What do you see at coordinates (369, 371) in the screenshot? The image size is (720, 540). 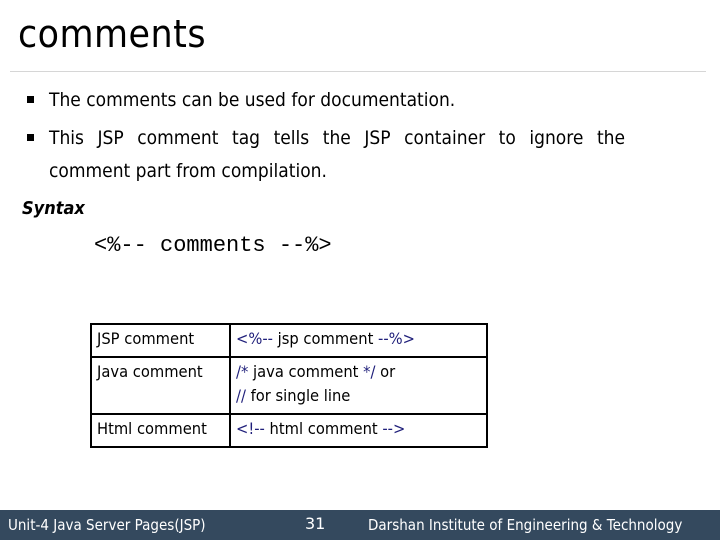 I see `close-marker: */` at bounding box center [369, 371].